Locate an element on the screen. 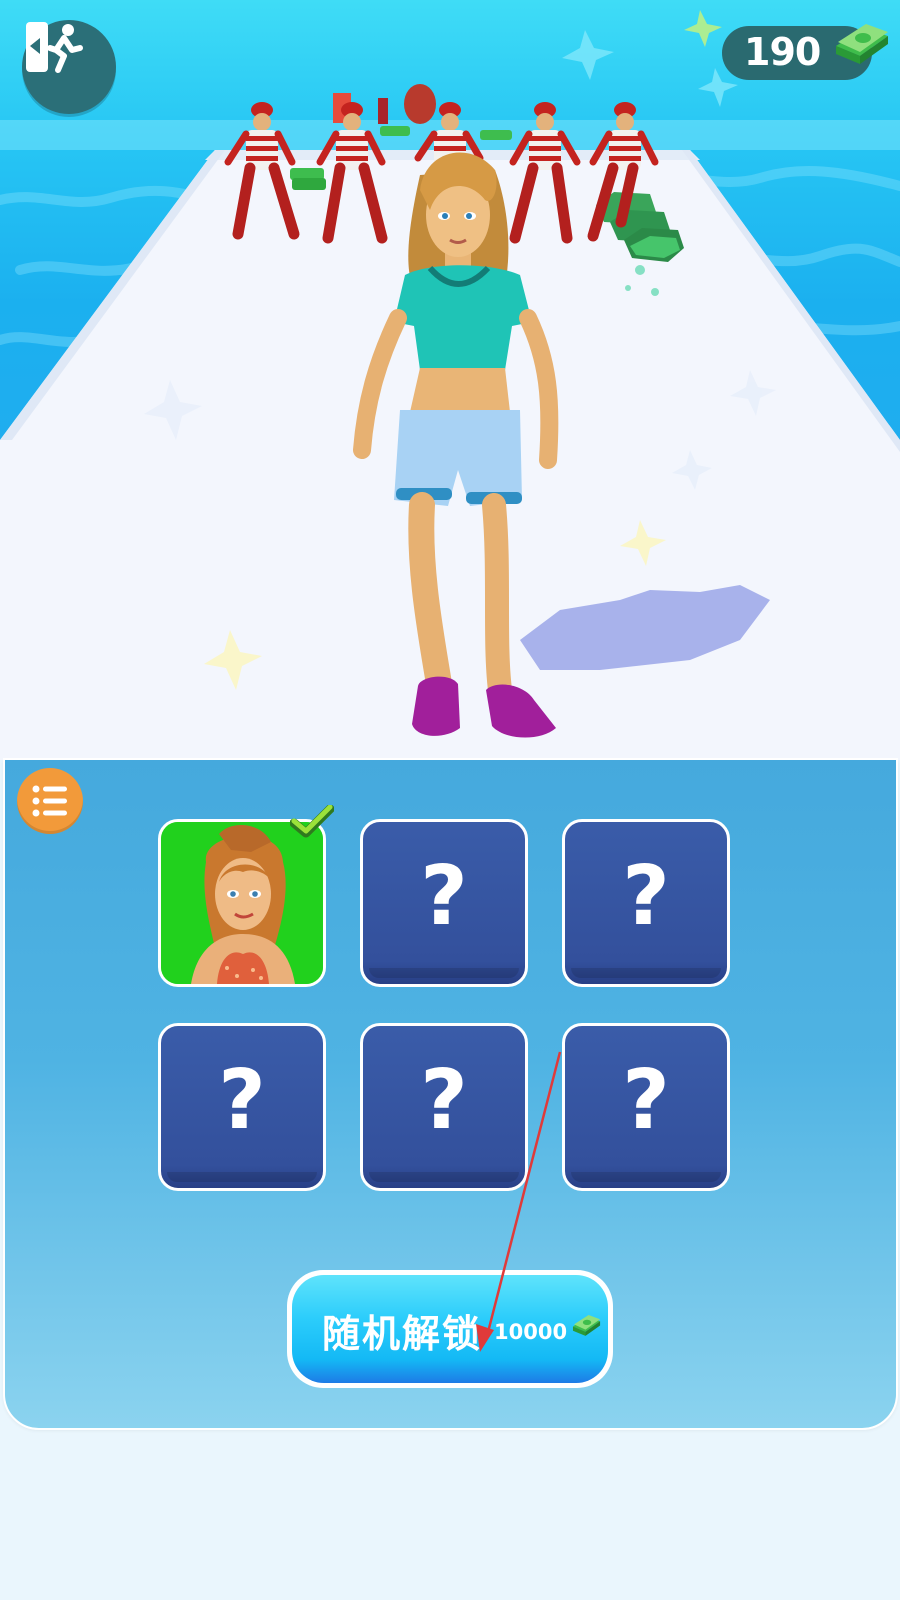 This screenshot has width=900, height=1600. money-value: 190 is located at coordinates (782, 52).